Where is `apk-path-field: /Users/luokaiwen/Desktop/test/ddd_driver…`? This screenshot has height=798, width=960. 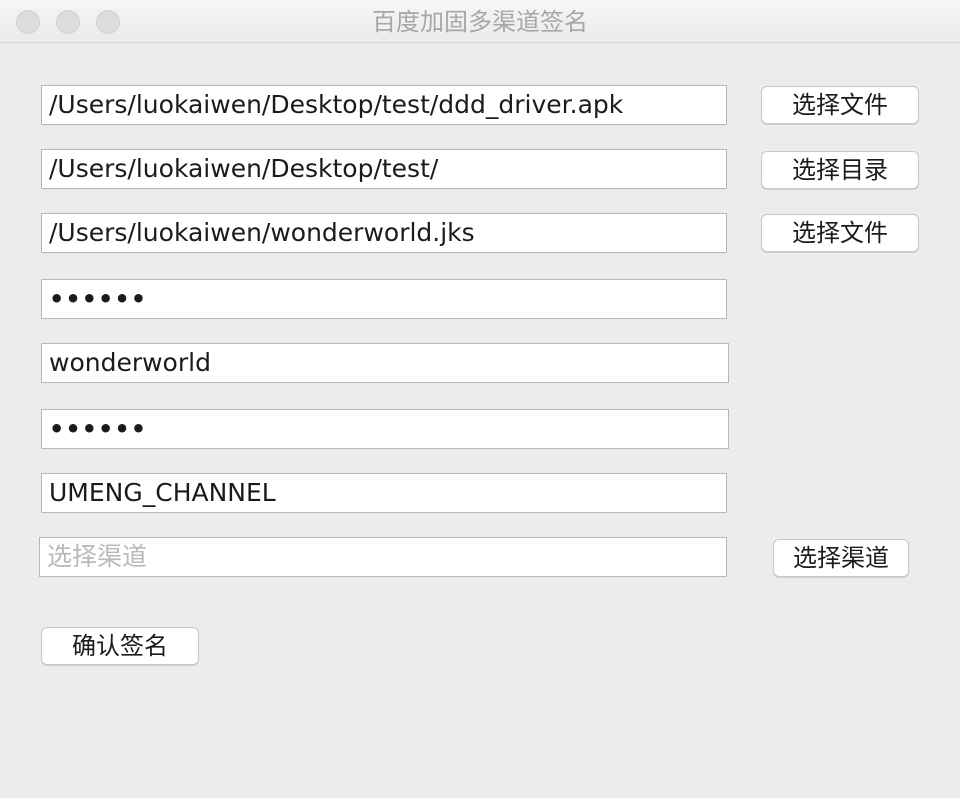
apk-path-field: /Users/luokaiwen/Desktop/test/ddd_driver… is located at coordinates (384, 105).